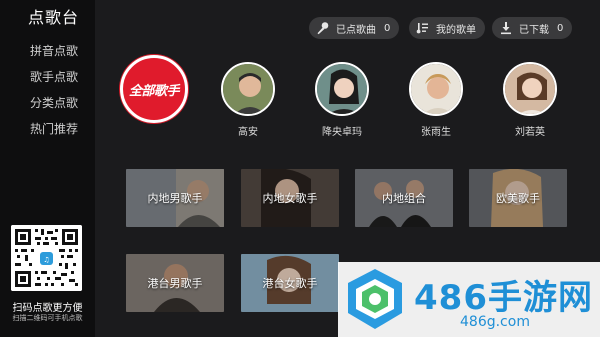 The height and width of the screenshot is (337, 600). I want to click on ordered-songs-label: 已点歌曲, so click(356, 30).